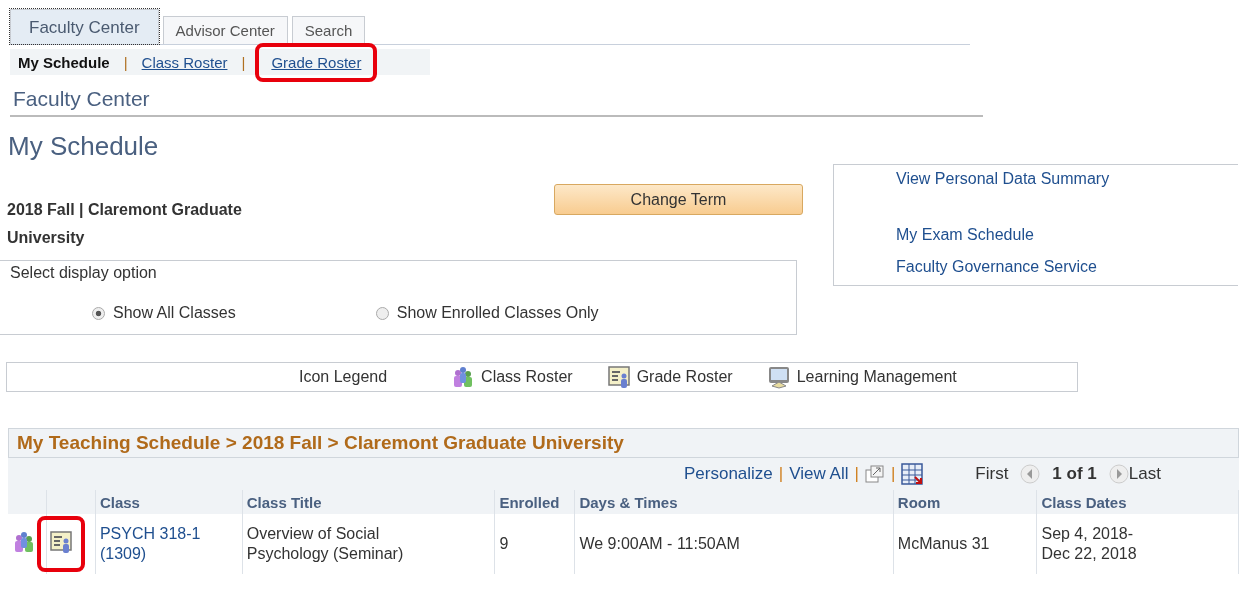 This screenshot has height=602, width=1239. I want to click on table-cell-text: Overview of Social Psychology (Seminar), so click(325, 544).